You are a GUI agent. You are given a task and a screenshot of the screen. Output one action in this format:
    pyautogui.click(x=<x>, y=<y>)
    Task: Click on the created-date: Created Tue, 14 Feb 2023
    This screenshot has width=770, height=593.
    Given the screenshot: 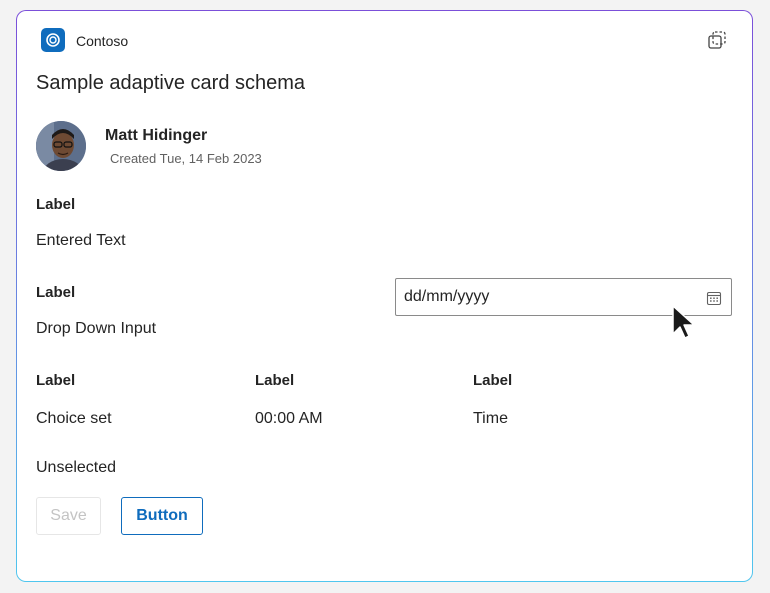 What is the action you would take?
    pyautogui.click(x=186, y=158)
    